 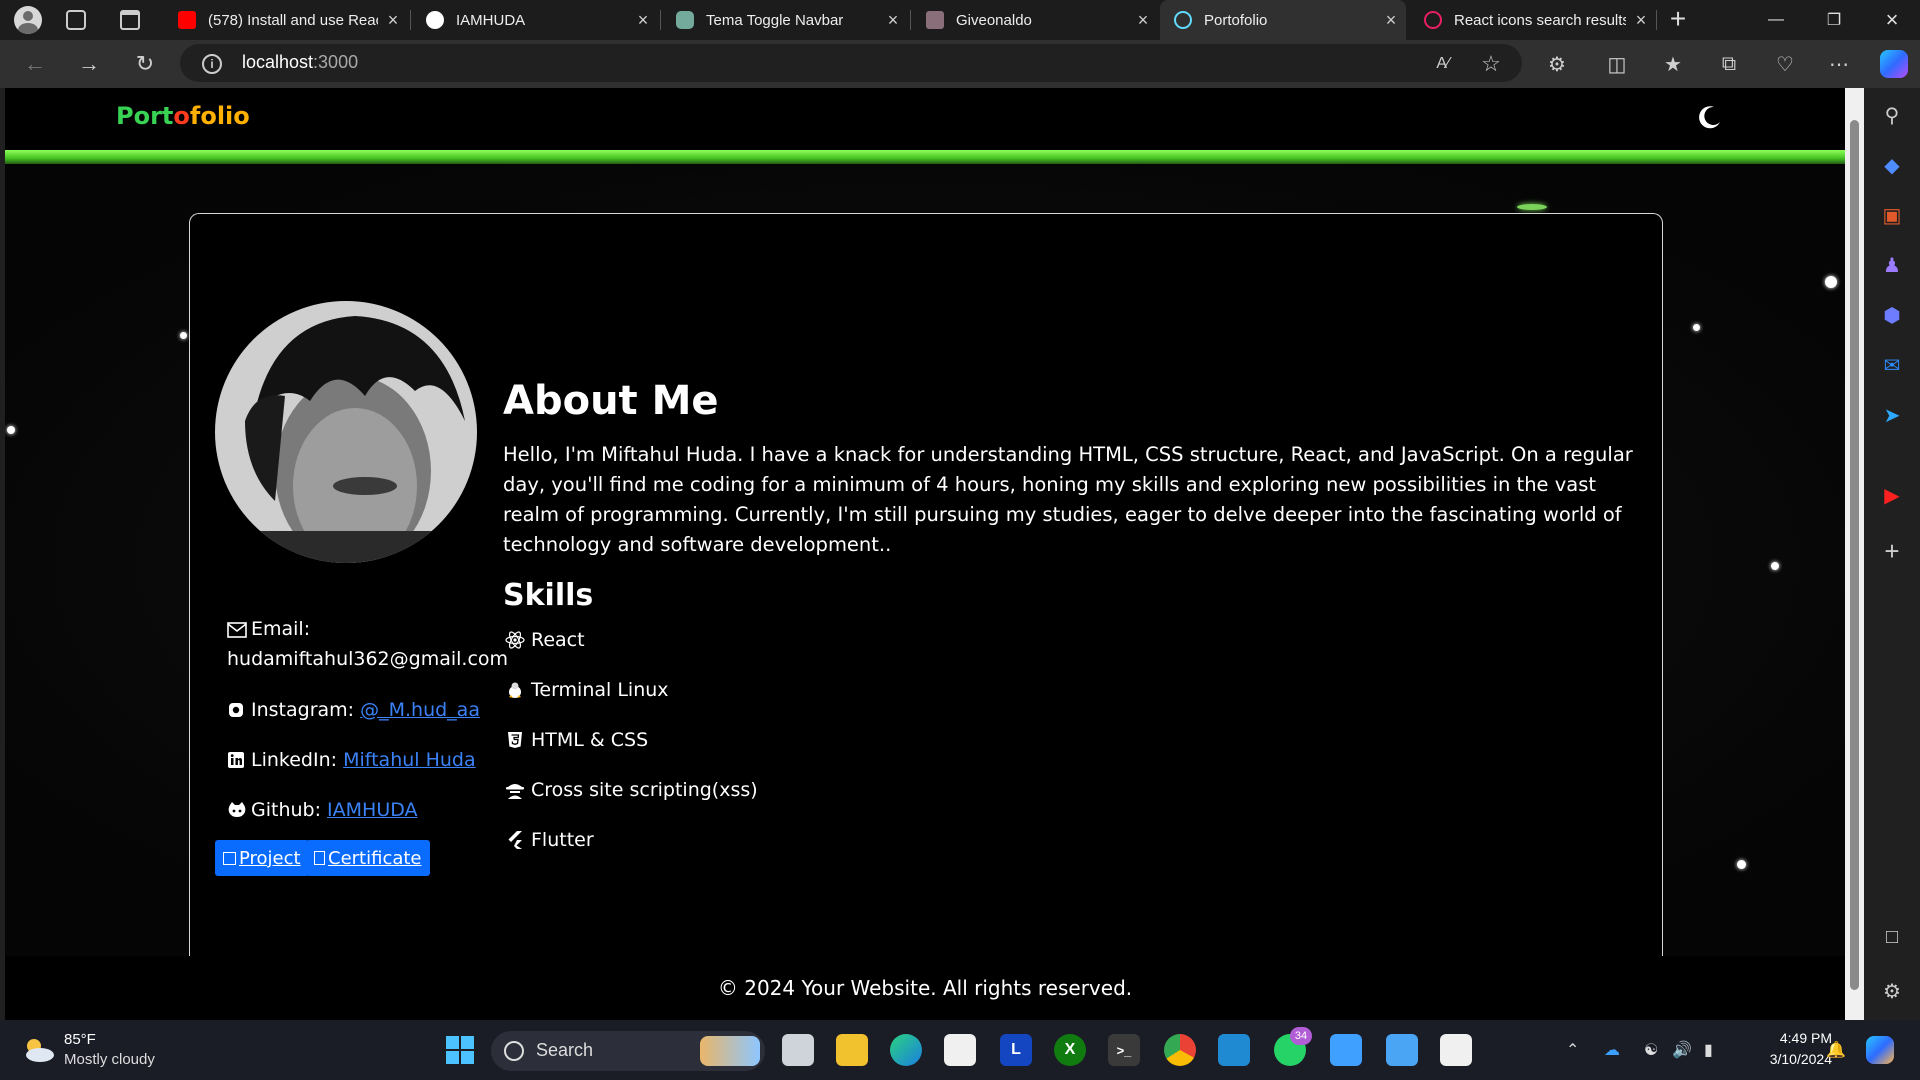 I want to click on moon-icon, so click(x=1710, y=117).